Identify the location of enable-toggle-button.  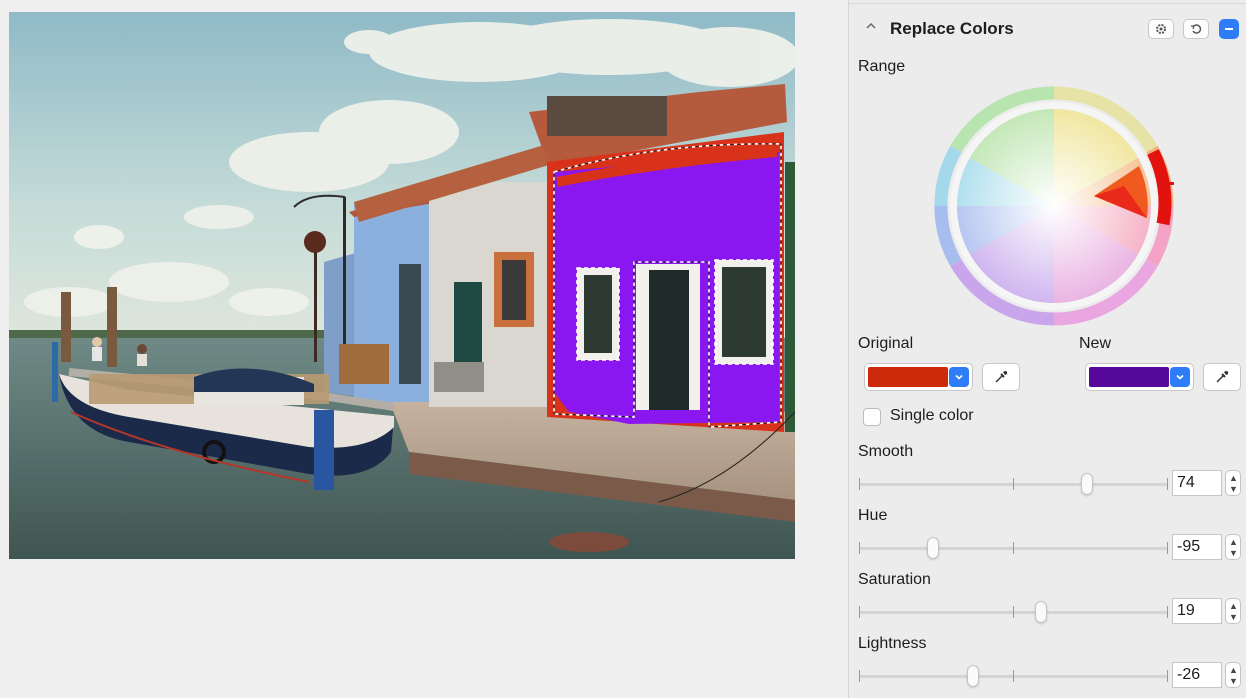
(1229, 29).